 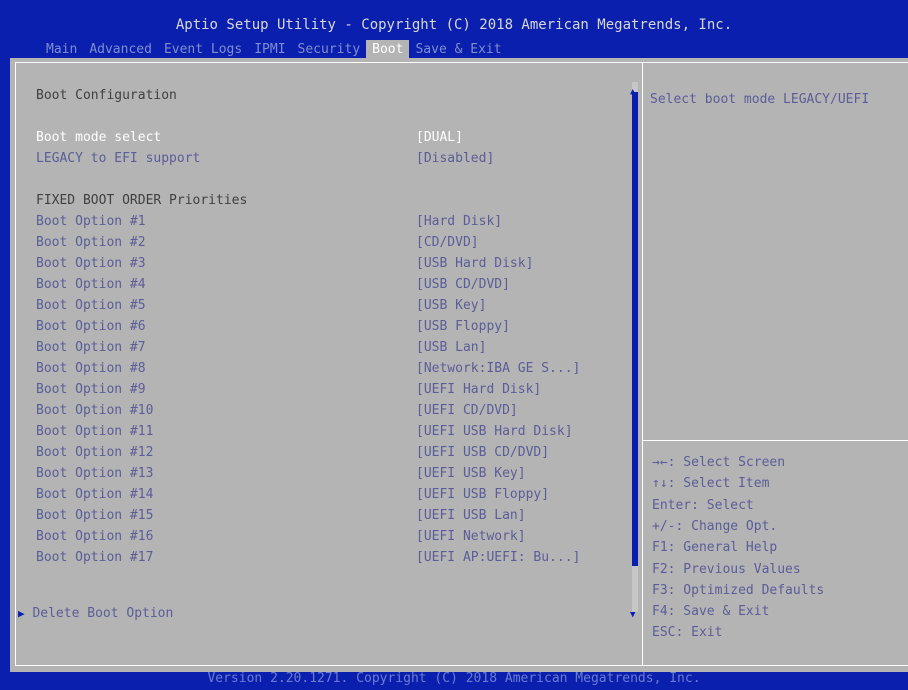 I want to click on boot-option-label: Boot Option #14, so click(x=94, y=494).